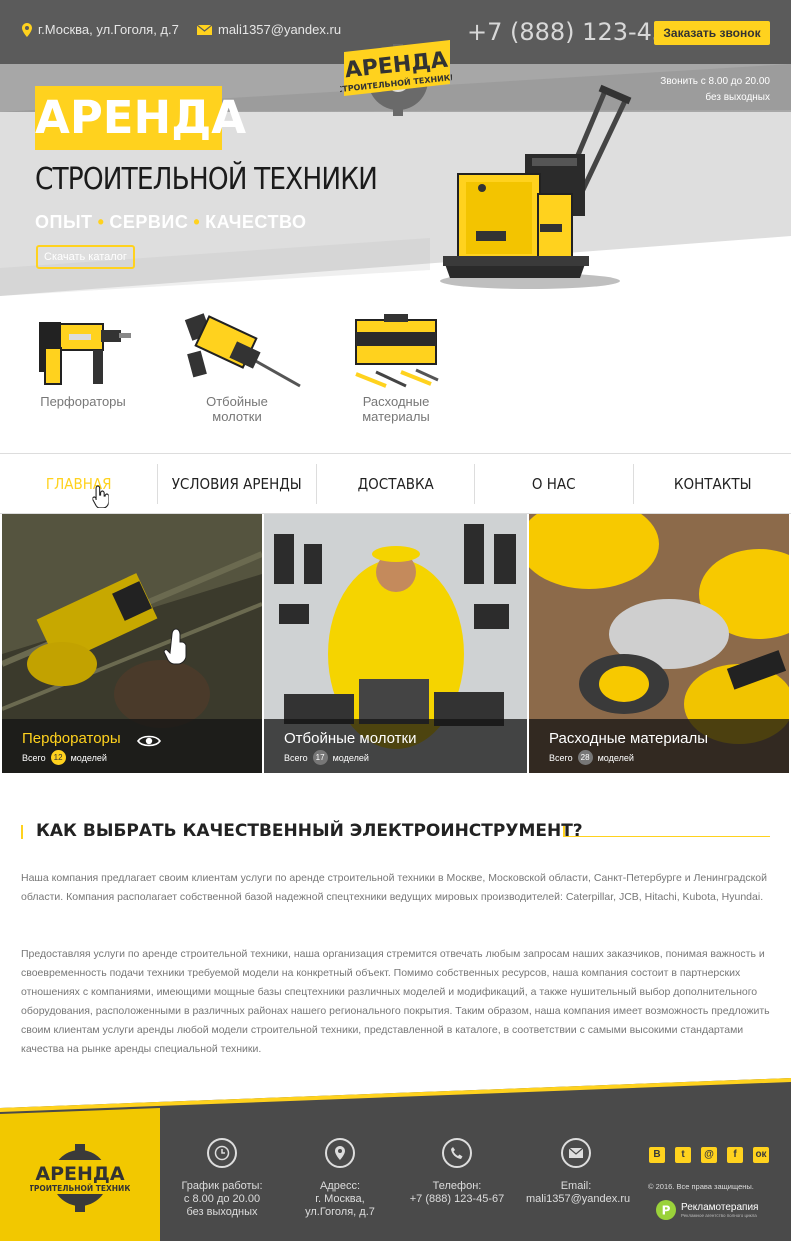 This screenshot has width=791, height=1241. I want to click on tile-consumables: Расходные материалы Всего 28 моделей, so click(659, 643).